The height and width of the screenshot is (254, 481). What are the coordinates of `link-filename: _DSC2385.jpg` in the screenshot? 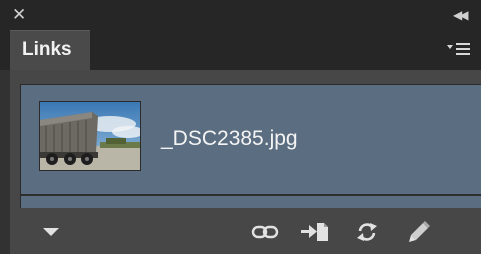 It's located at (229, 138).